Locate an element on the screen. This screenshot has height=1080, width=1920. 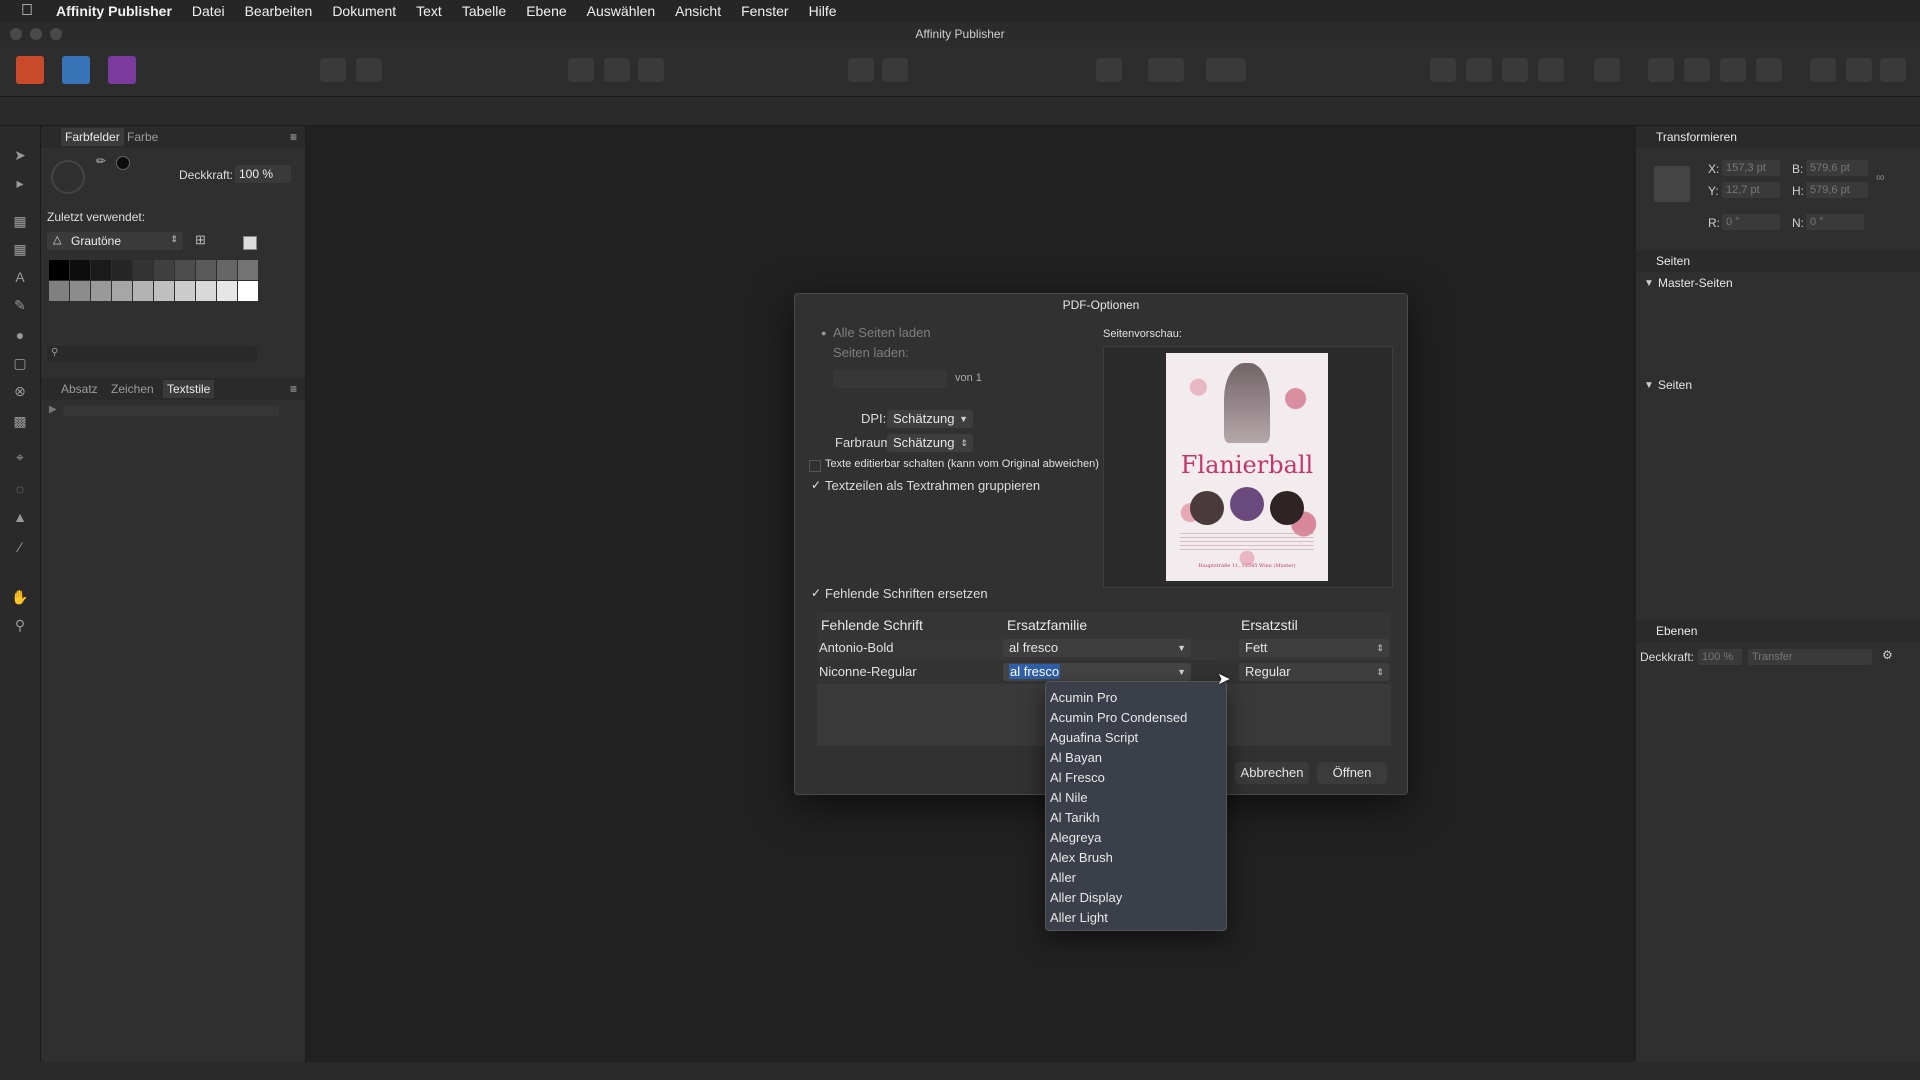
family-select-open: al fresco ▼ is located at coordinates (1097, 672).